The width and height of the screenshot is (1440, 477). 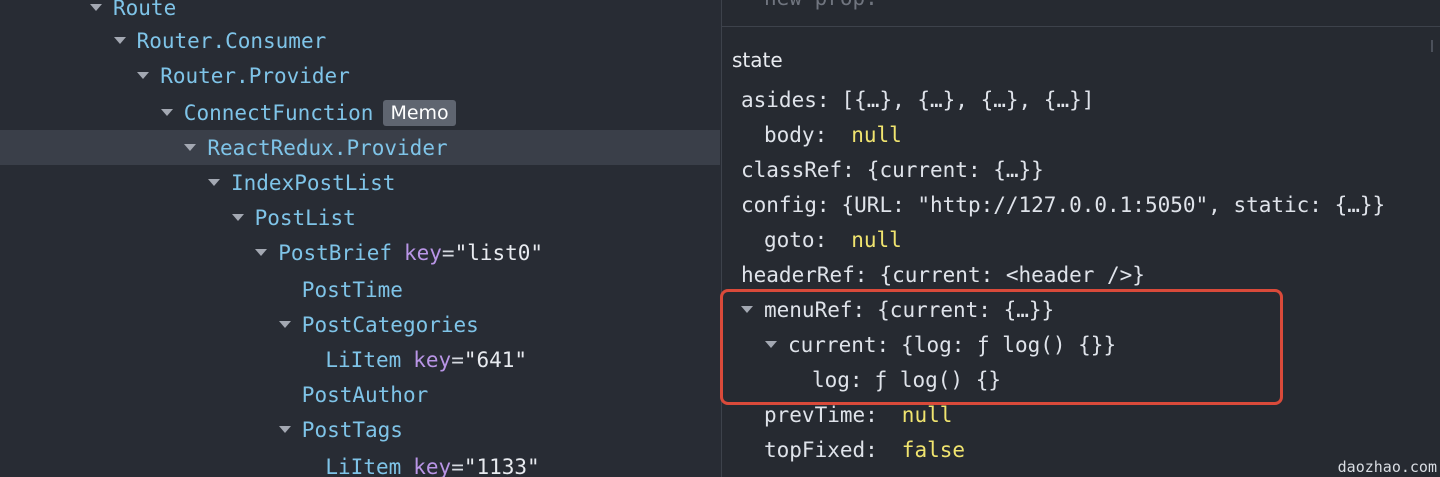 What do you see at coordinates (305, 217) in the screenshot?
I see `component-name: PostList` at bounding box center [305, 217].